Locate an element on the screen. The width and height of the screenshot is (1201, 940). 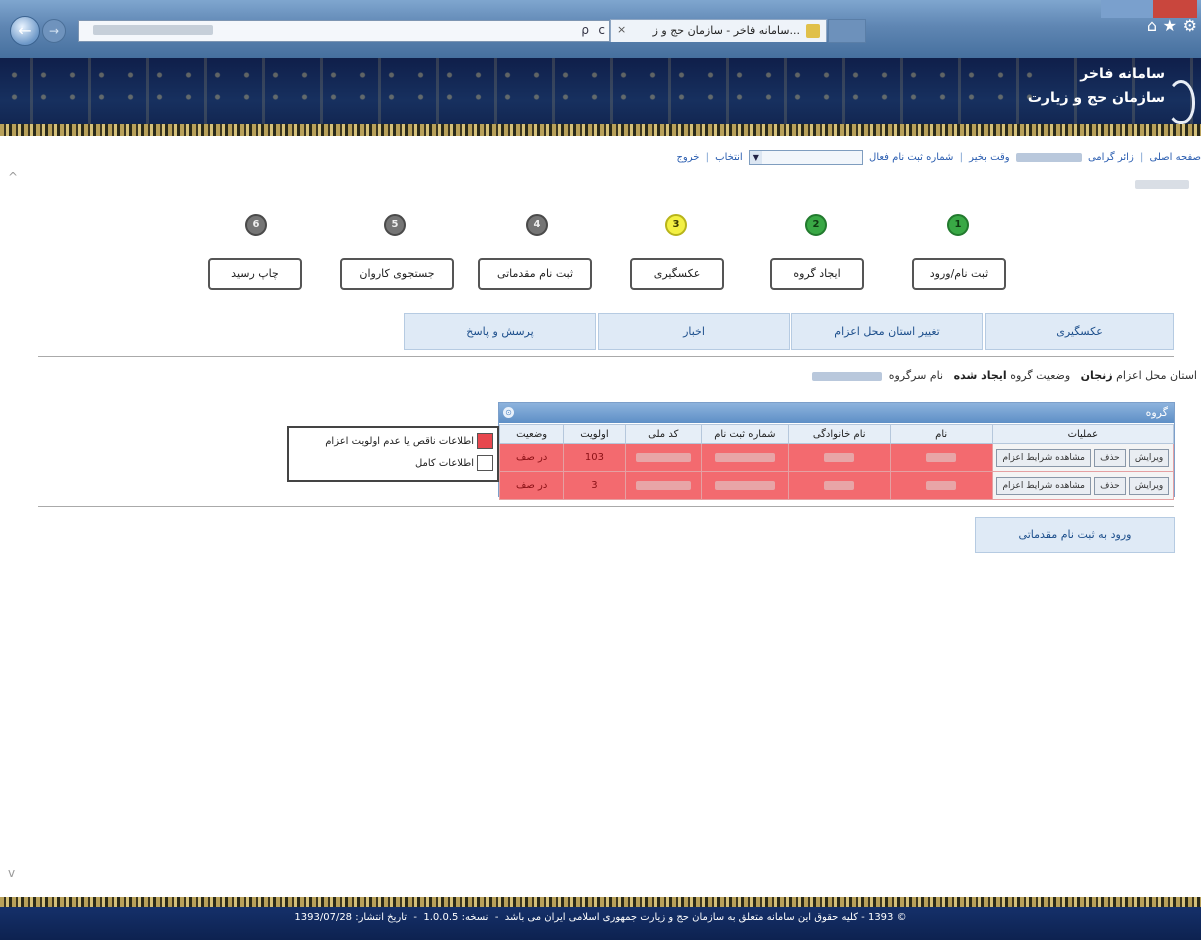
grid-titlebar: گروه ⊙ is located at coordinates (836, 413).